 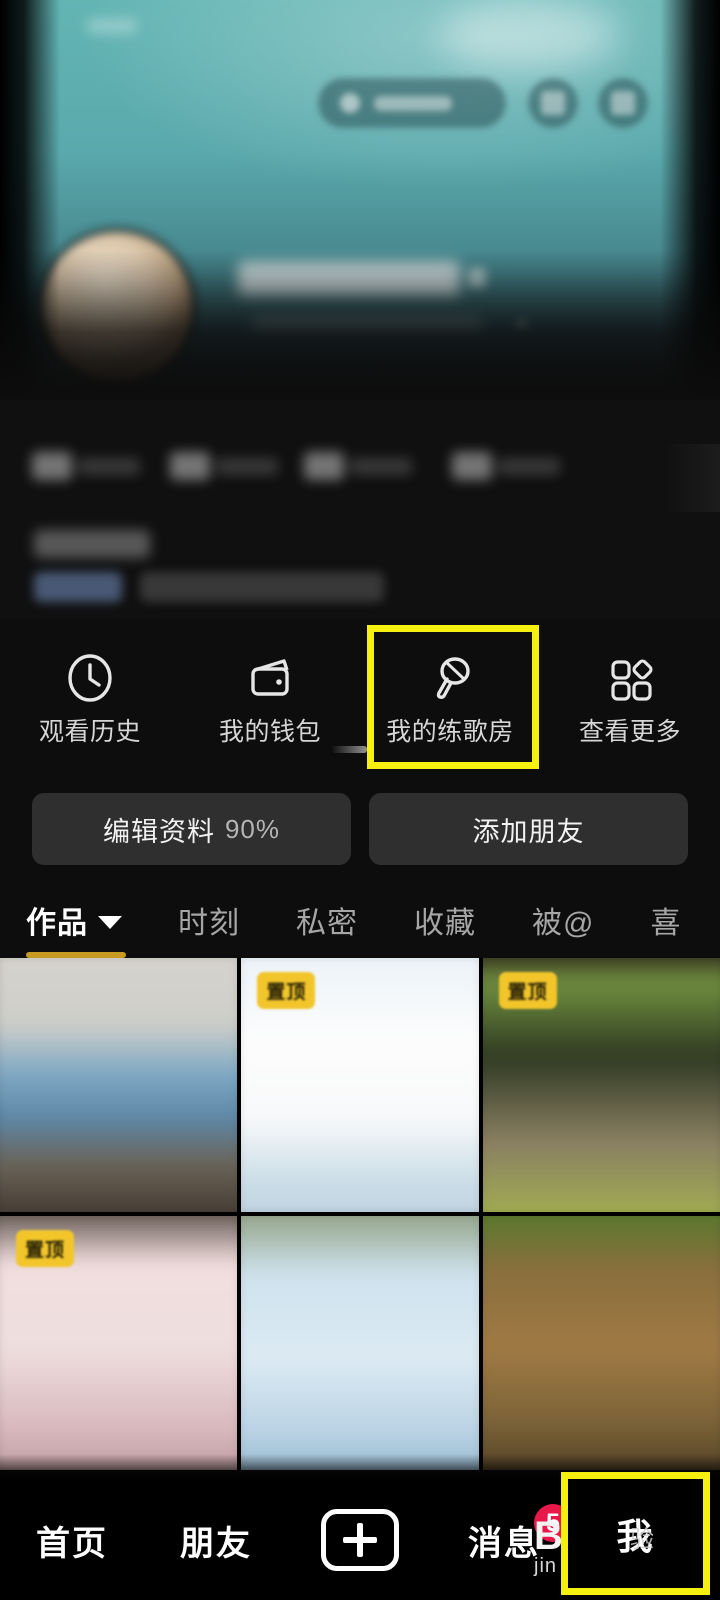 I want to click on edit-profile-button: 编辑资料 90%, so click(x=191, y=829).